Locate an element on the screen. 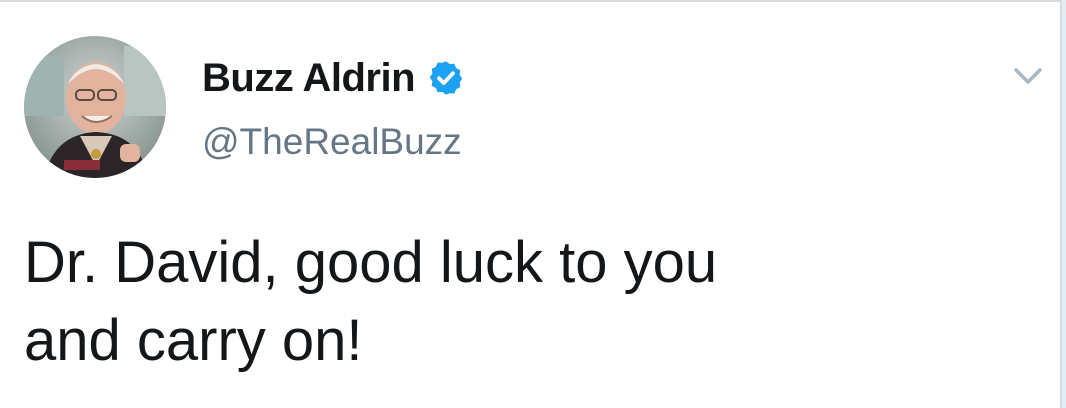 The image size is (1066, 408). author-display-name: Buzz Aldrin is located at coordinates (309, 78).